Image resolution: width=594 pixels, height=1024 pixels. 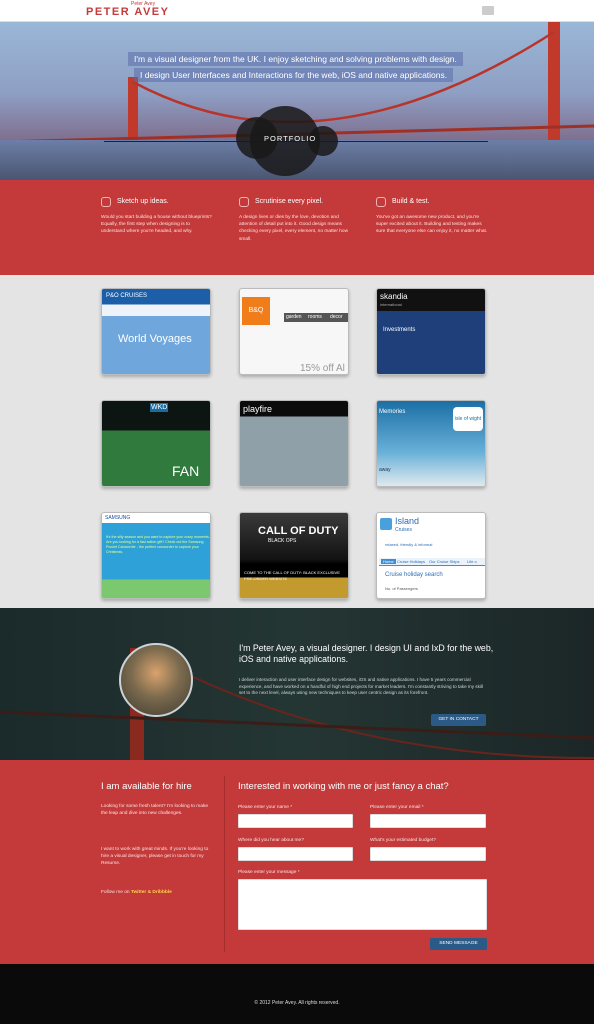 I want to click on skandia-brand: skandia, so click(x=394, y=296).